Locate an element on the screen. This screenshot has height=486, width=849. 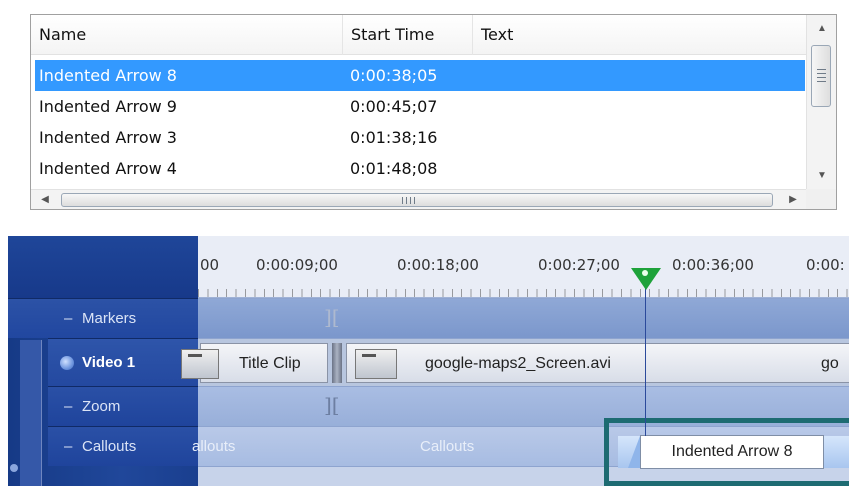
ruler-label: 0:00:18;00 is located at coordinates (438, 265).